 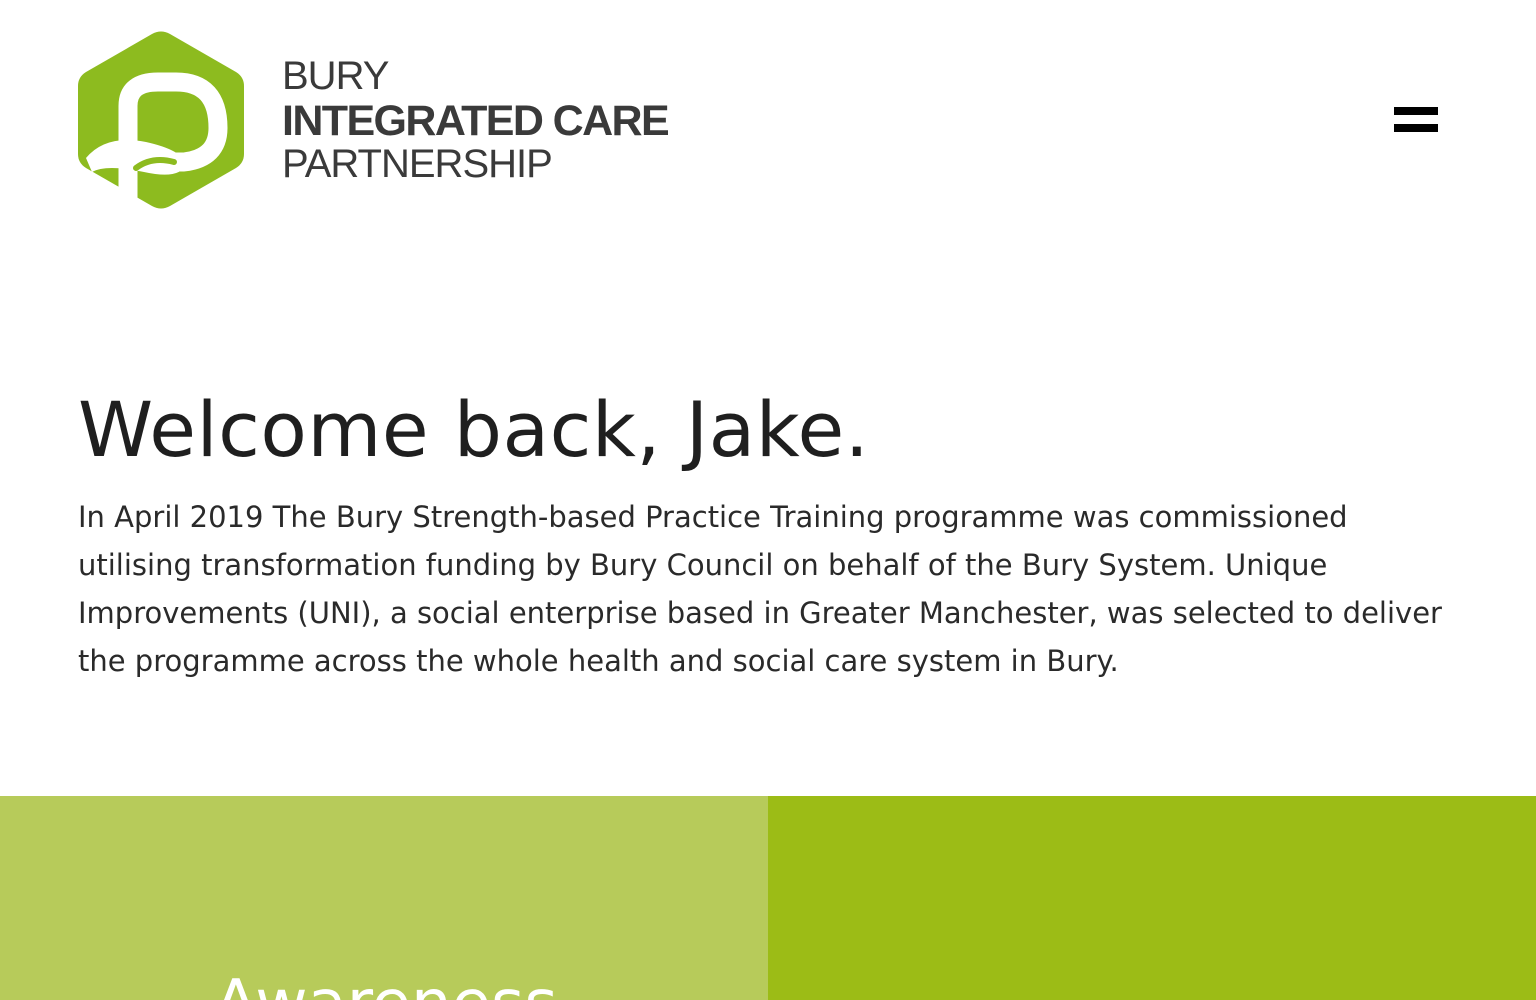 What do you see at coordinates (384, 898) in the screenshot?
I see `awareness-panel: Awareness` at bounding box center [384, 898].